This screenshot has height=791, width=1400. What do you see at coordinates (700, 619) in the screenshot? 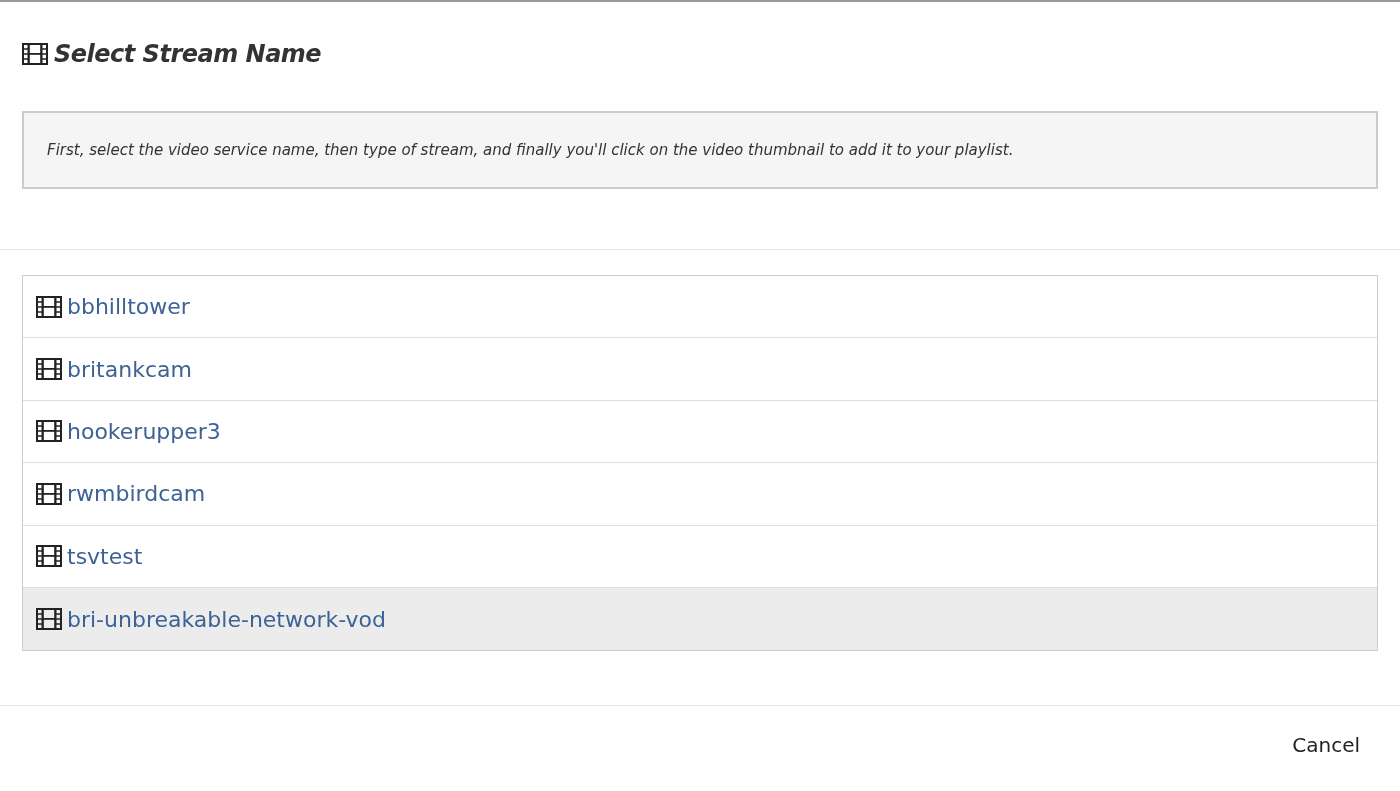
I see `stream-row: bri-unbreakable-network-vod` at bounding box center [700, 619].